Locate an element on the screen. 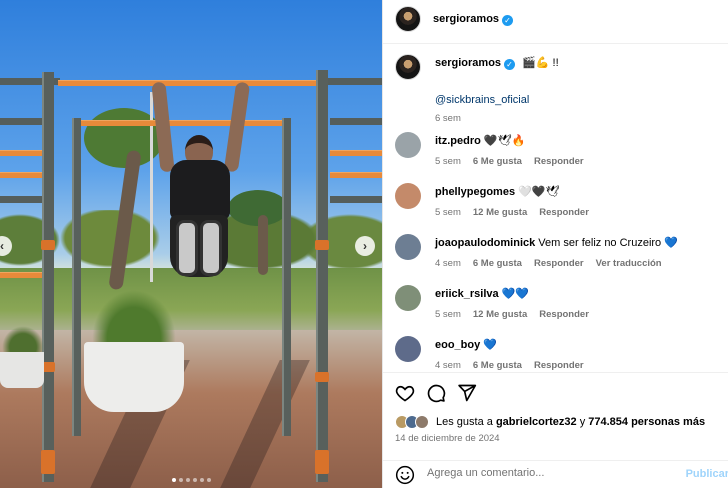 The width and height of the screenshot is (728, 488). pullup-bar is located at coordinates (189, 83).